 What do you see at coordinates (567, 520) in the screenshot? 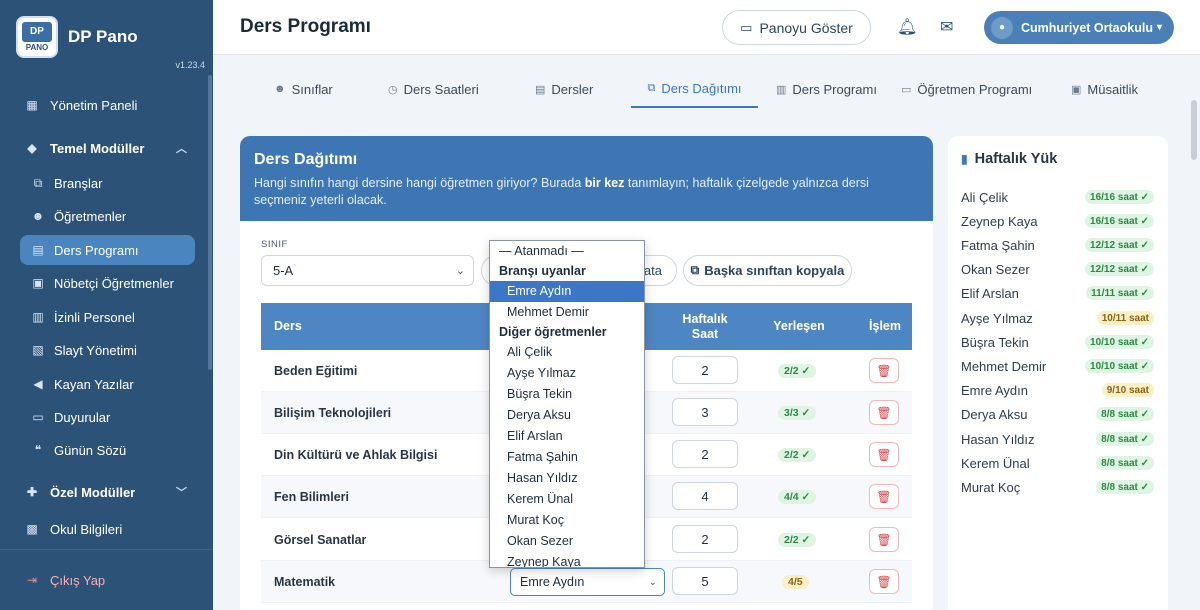
I see `dropdown-option: Murat Koç` at bounding box center [567, 520].